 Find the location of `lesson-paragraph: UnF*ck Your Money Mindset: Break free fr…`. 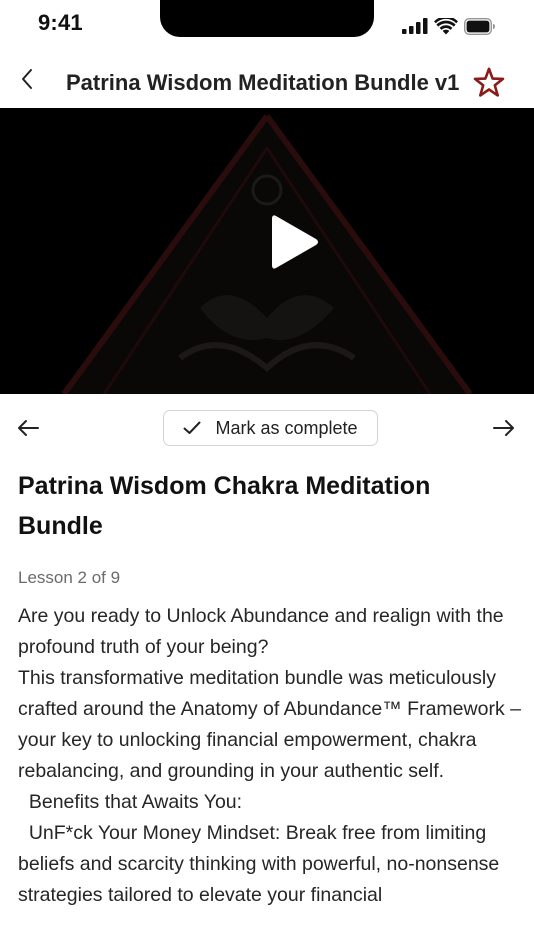

lesson-paragraph: UnF*ck Your Money Mindset: Break free fr… is located at coordinates (261, 864).